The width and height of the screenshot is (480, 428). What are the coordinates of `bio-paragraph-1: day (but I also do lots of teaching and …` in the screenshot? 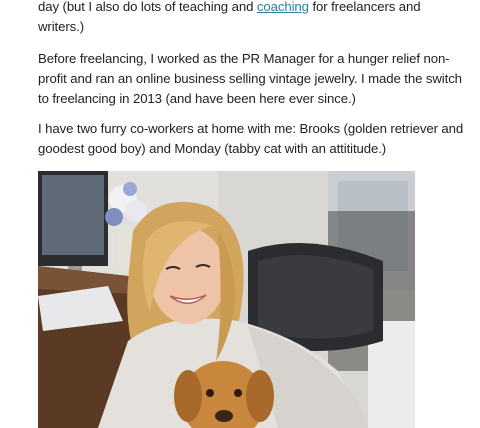 It's located at (253, 18).